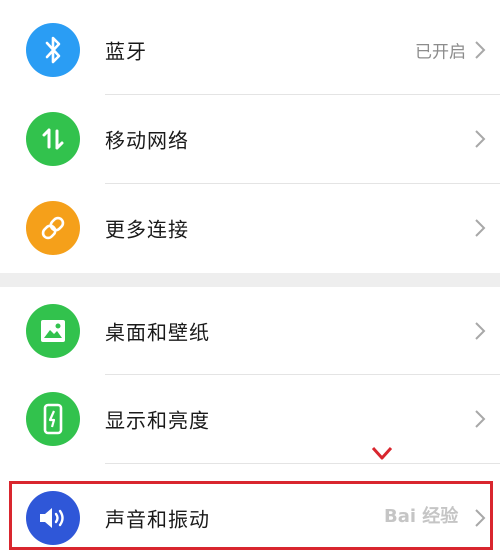 Image resolution: width=500 pixels, height=554 pixels. Describe the element at coordinates (440, 52) in the screenshot. I see `bluetooth-status: 已开启` at that location.